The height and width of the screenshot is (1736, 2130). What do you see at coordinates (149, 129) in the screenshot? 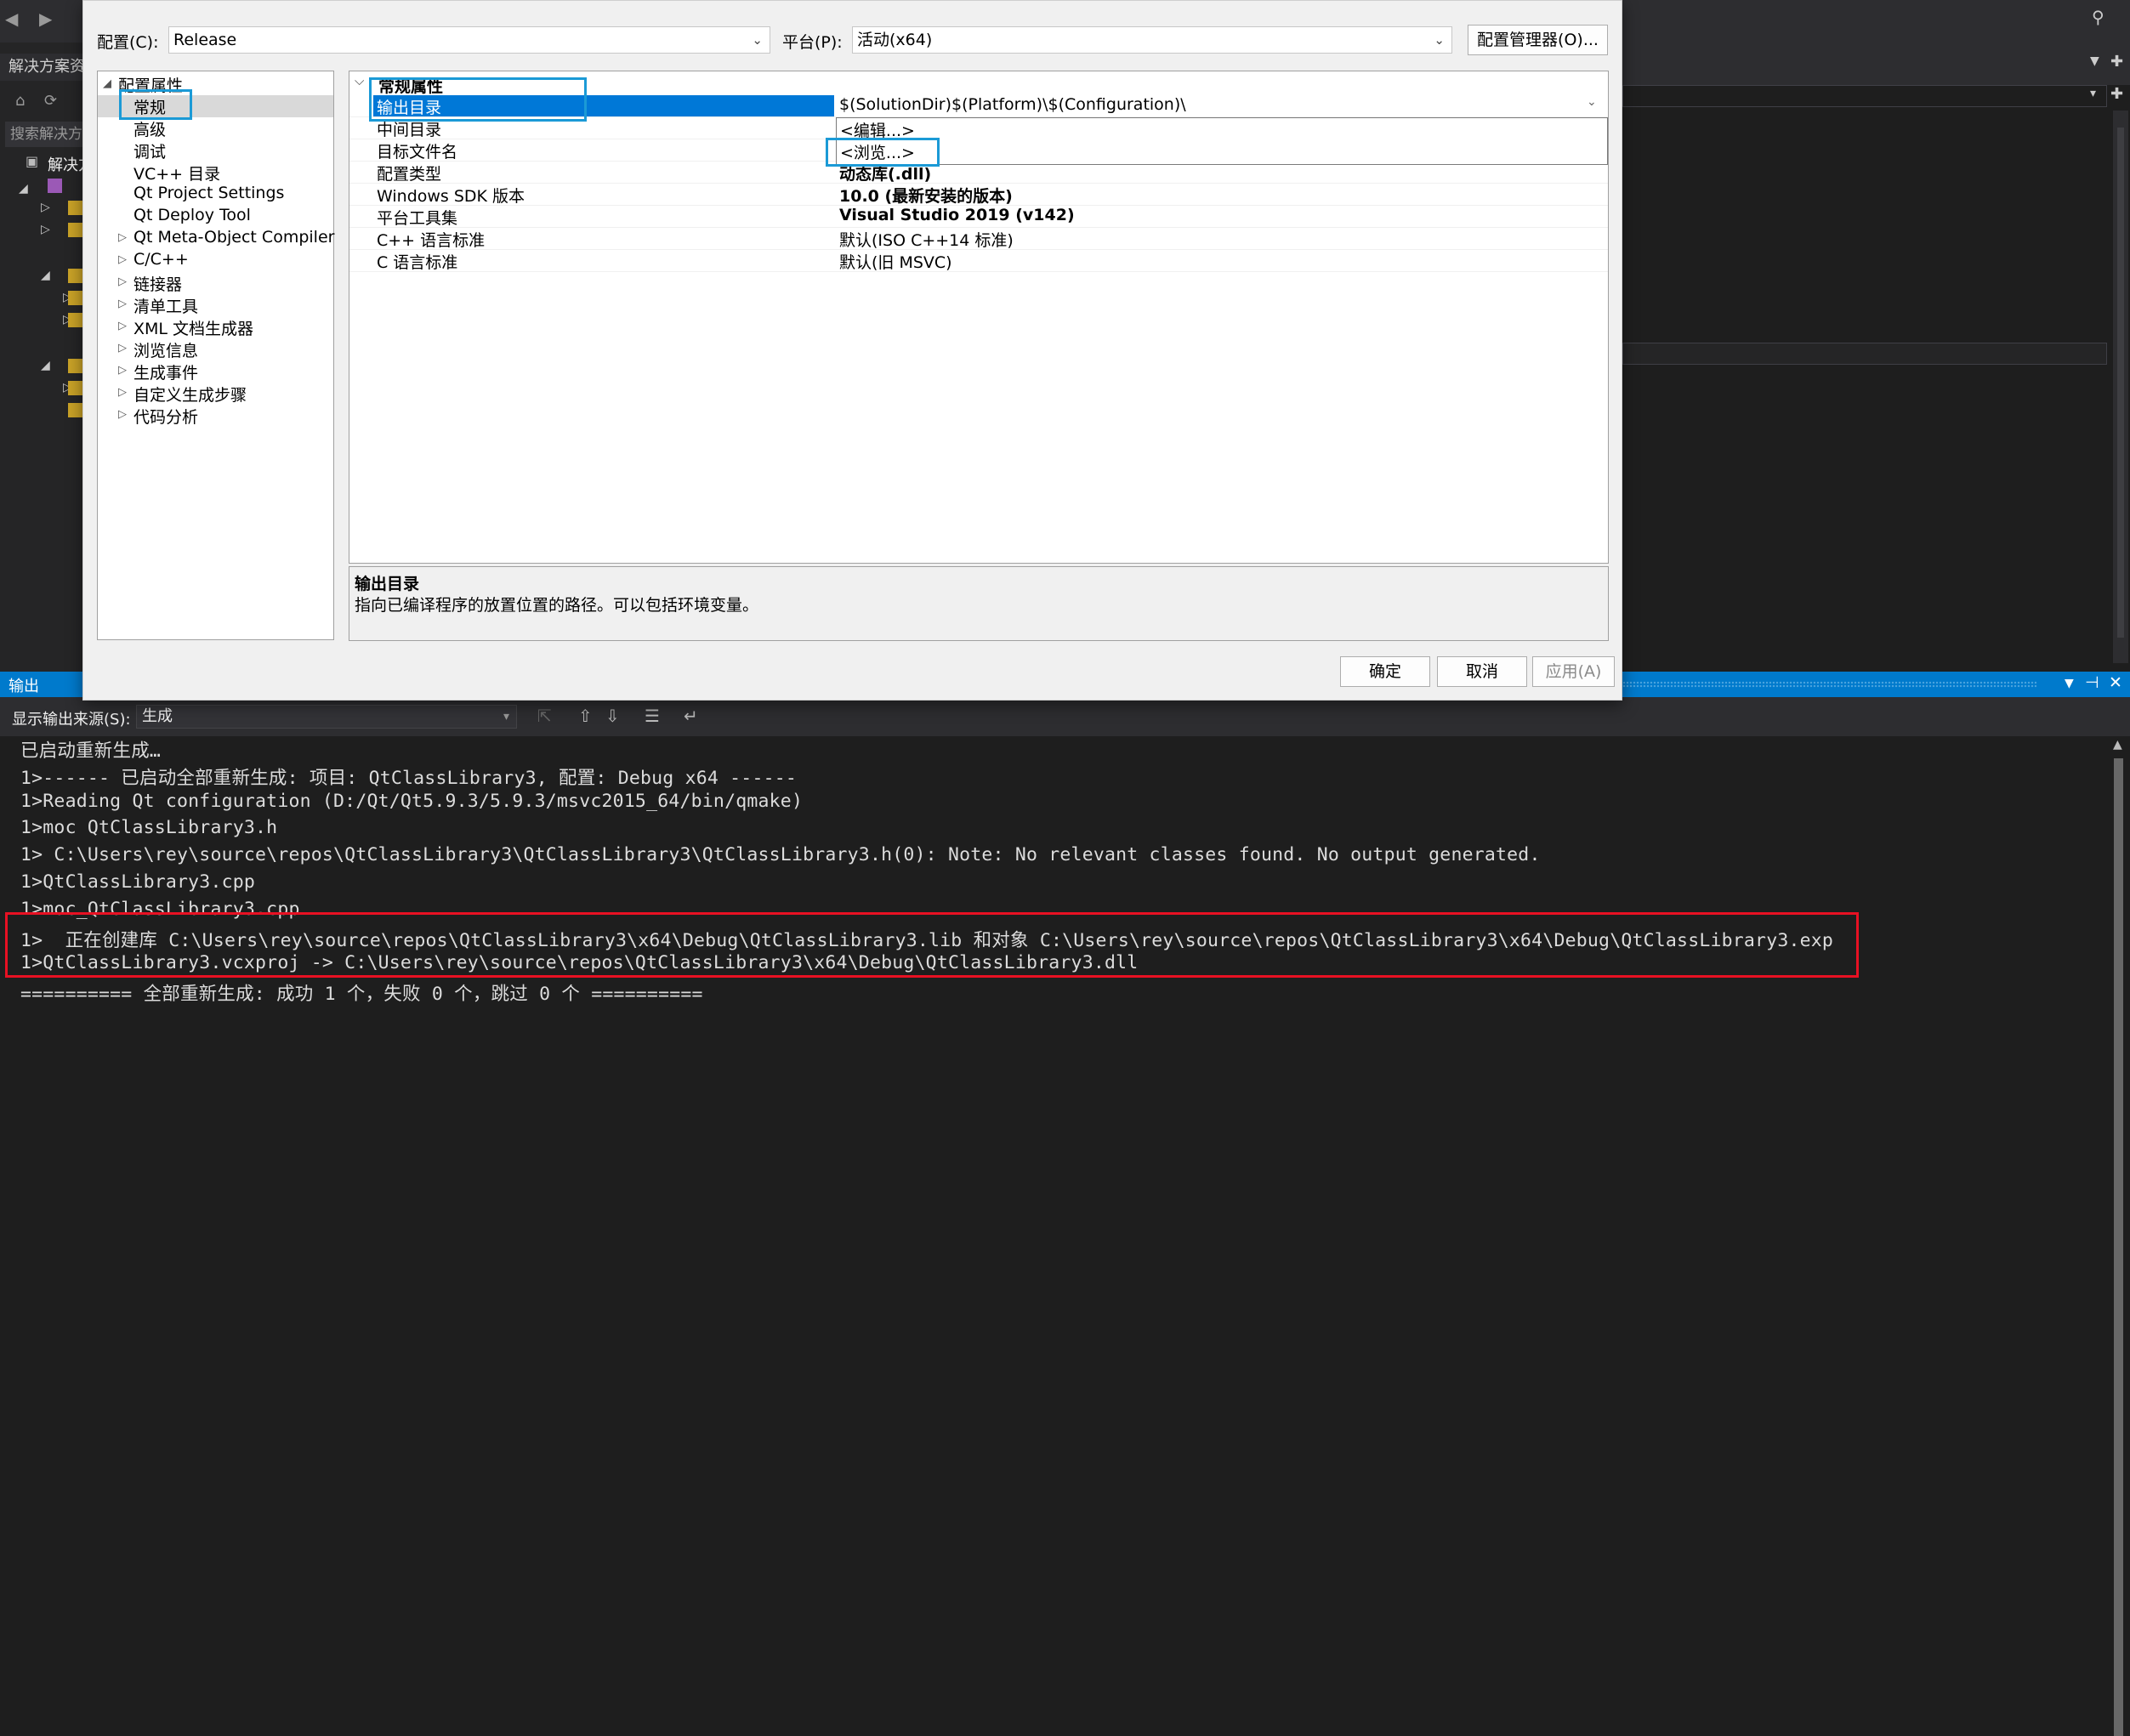
I see `tree-item: 高级` at bounding box center [149, 129].